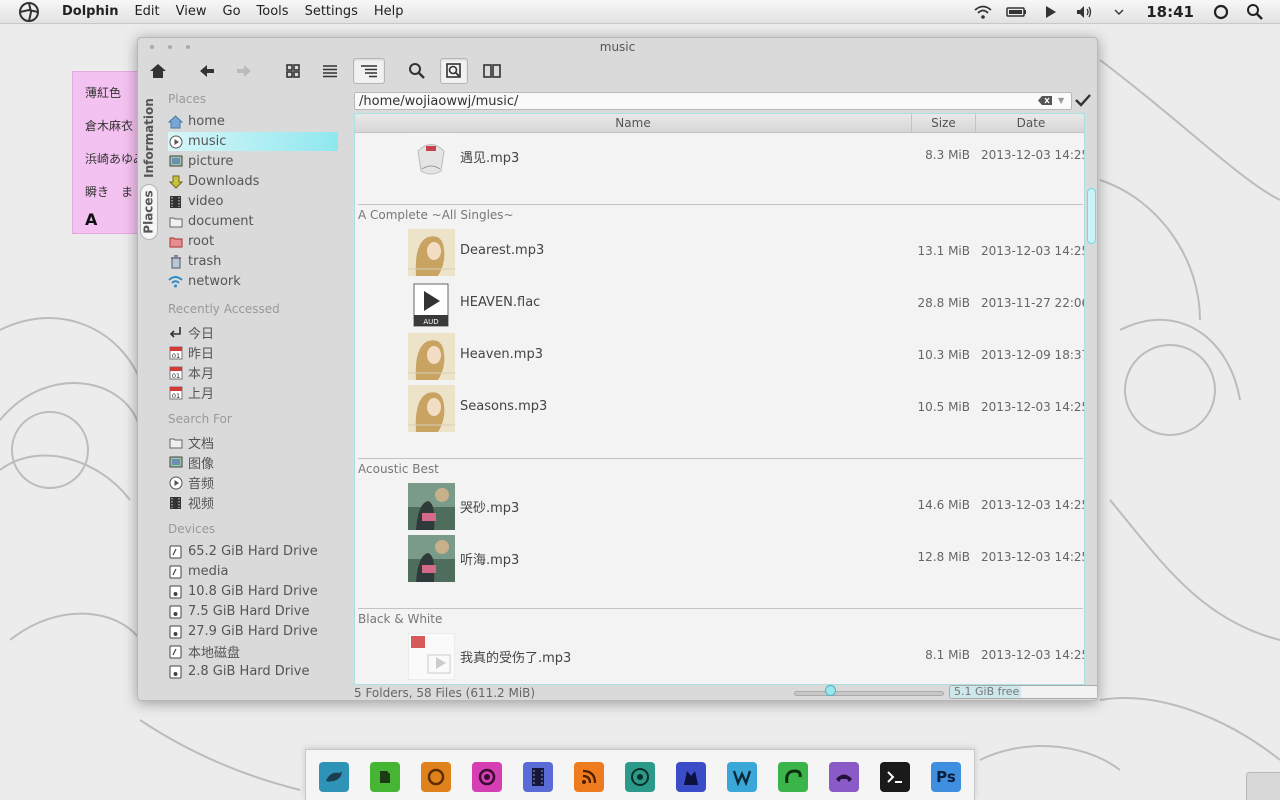 Image resolution: width=1280 pixels, height=800 pixels. Describe the element at coordinates (253, 611) in the screenshot. I see `device-item: 7.5 GiB Hard Drive` at that location.